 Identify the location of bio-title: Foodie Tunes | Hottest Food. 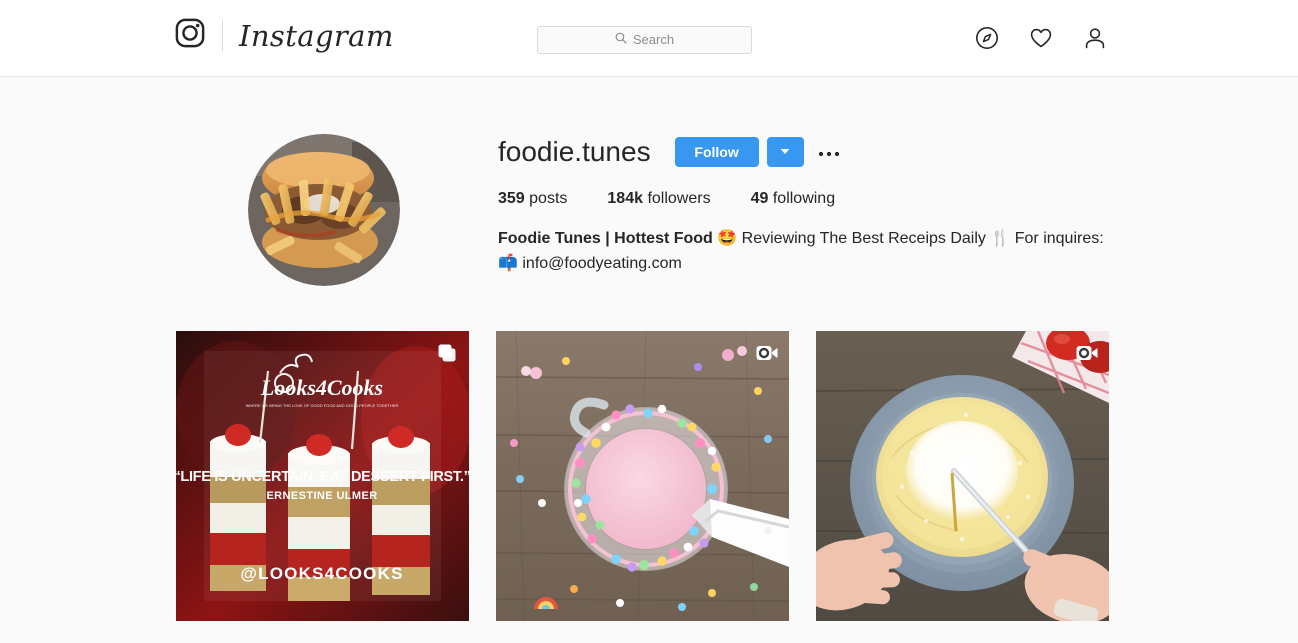
(605, 238).